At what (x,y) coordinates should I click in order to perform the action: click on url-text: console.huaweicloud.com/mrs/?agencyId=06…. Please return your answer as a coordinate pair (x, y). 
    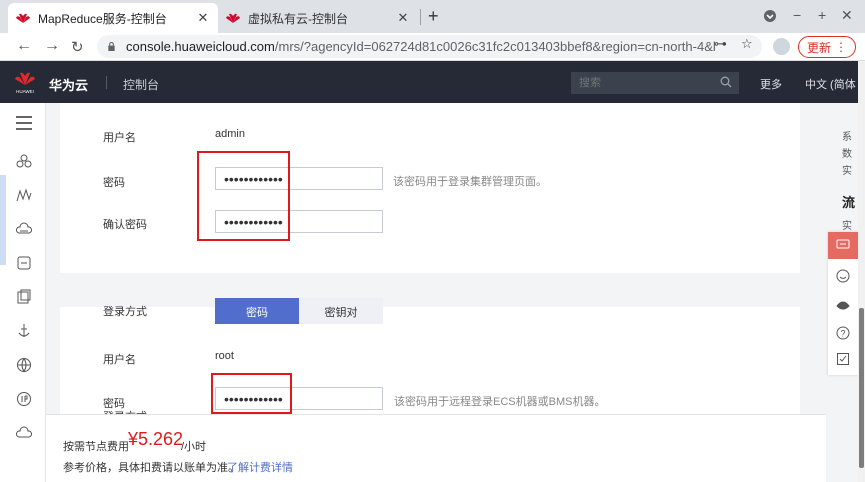
    Looking at the image, I should click on (421, 46).